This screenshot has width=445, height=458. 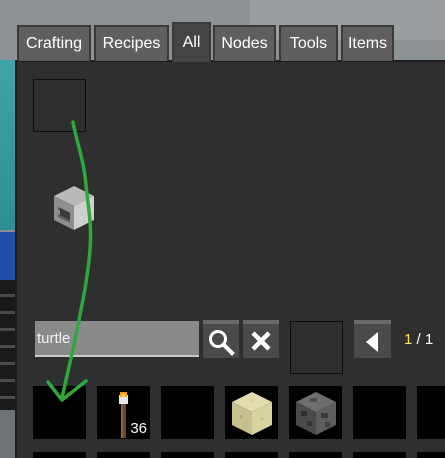 I want to click on world-water, so click(x=8, y=145).